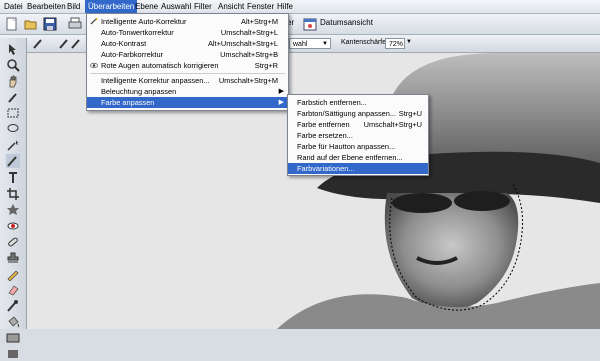  Describe the element at coordinates (139, 91) in the screenshot. I see `menu-item-label: Beleuchtung anpassen` at that location.